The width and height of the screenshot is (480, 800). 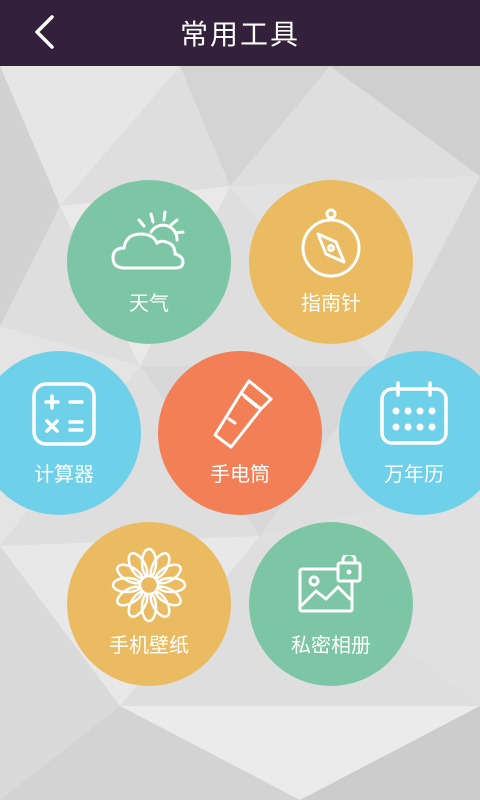 What do you see at coordinates (149, 644) in the screenshot?
I see `wallpaper-label: 手机壁纸` at bounding box center [149, 644].